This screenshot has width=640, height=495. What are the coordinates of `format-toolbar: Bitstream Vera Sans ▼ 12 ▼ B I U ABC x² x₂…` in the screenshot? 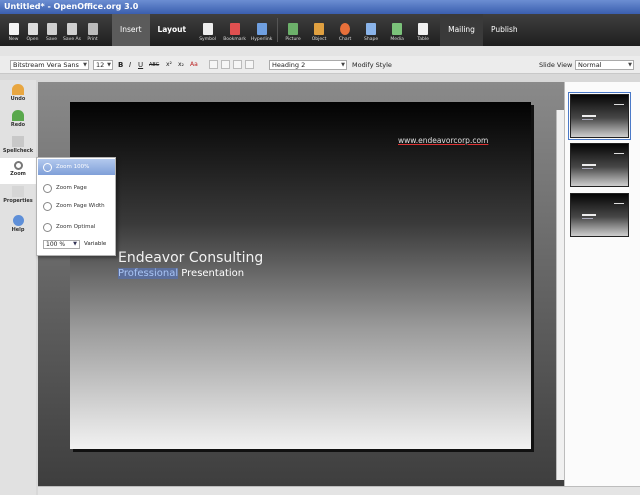 It's located at (320, 65).